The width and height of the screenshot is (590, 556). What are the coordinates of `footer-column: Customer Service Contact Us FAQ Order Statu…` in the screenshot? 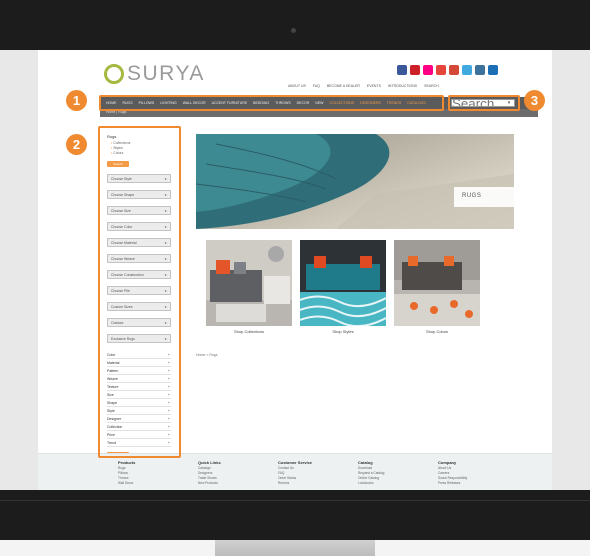 It's located at (295, 472).